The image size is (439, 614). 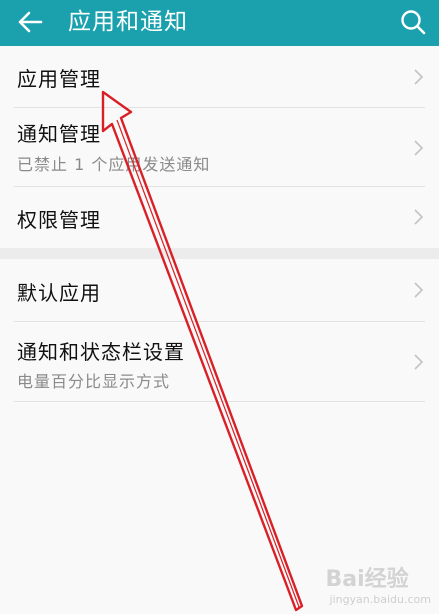 I want to click on item-title: 默认应用, so click(x=59, y=293).